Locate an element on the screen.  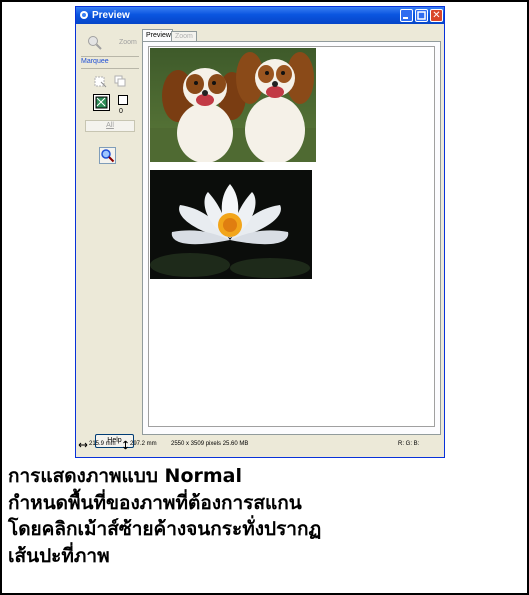
caption-line: โดยคลิกเม้าส์ซ้ายค้างจนกระทั่งปรากฏ is located at coordinates (165, 529).